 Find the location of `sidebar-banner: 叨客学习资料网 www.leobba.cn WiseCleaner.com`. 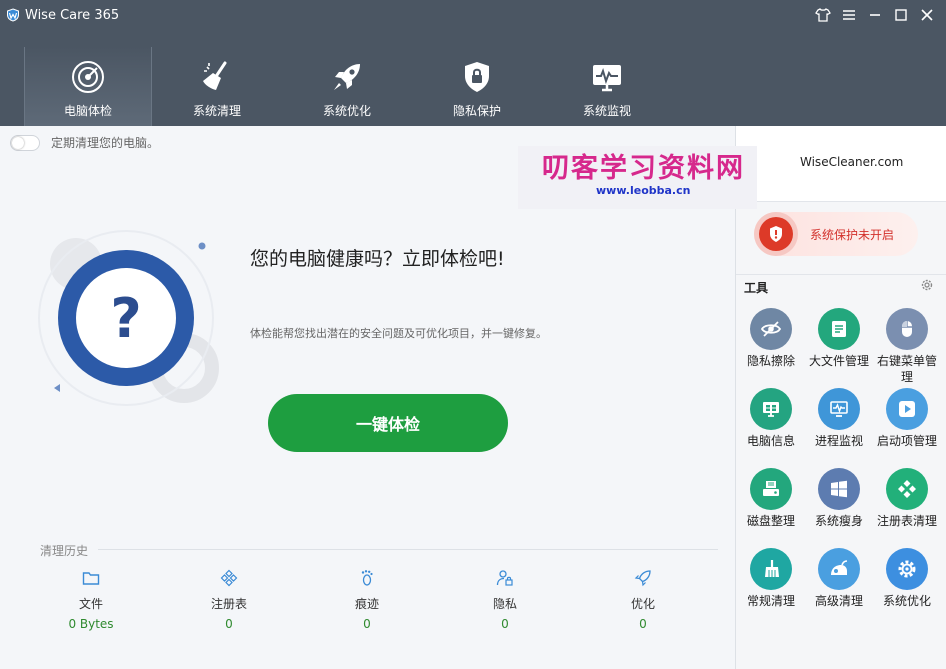

sidebar-banner: 叨客学习资料网 www.leobba.cn WiseCleaner.com is located at coordinates (732, 167).